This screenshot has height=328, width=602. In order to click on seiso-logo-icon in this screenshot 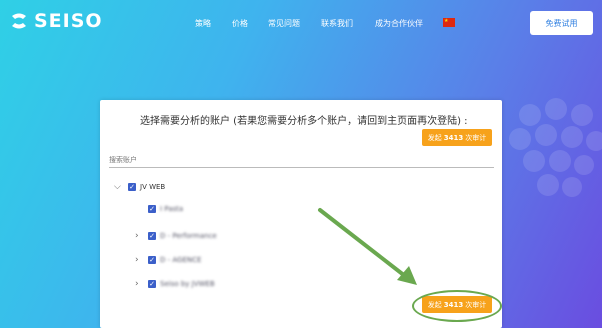, I will do `click(19, 21)`.